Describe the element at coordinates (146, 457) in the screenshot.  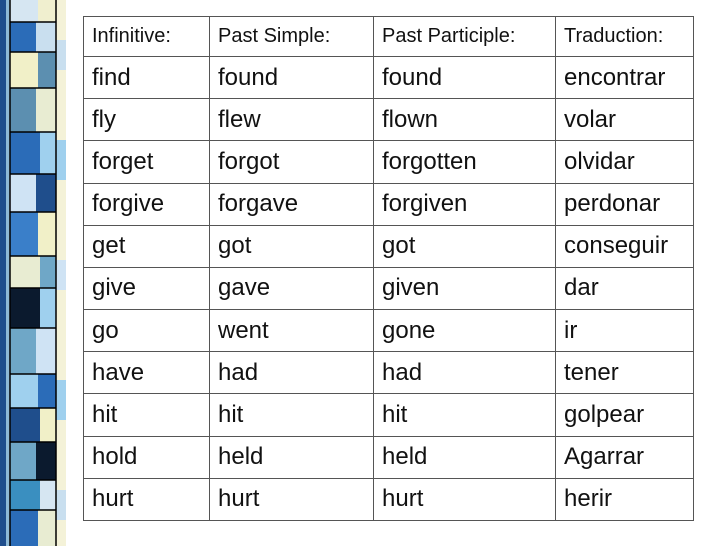
I see `cell-infinitive: hold` at that location.